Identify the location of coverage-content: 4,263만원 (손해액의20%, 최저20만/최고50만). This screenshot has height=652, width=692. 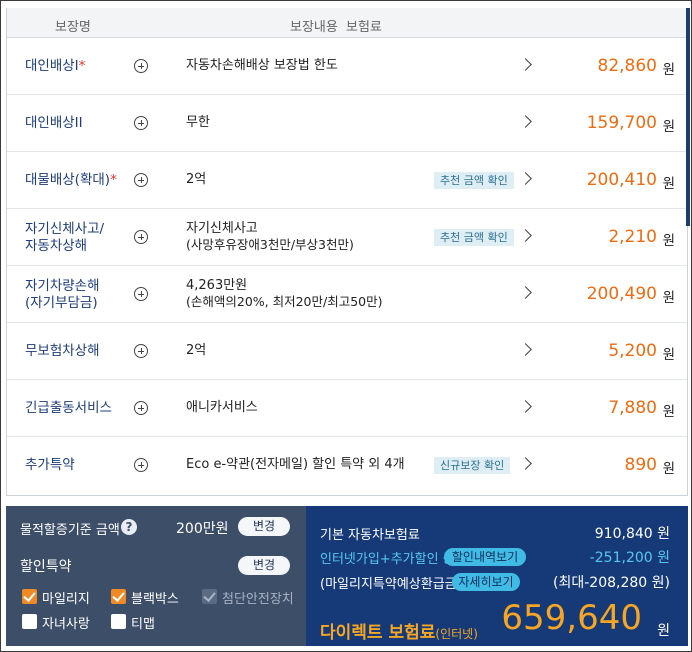
(284, 293).